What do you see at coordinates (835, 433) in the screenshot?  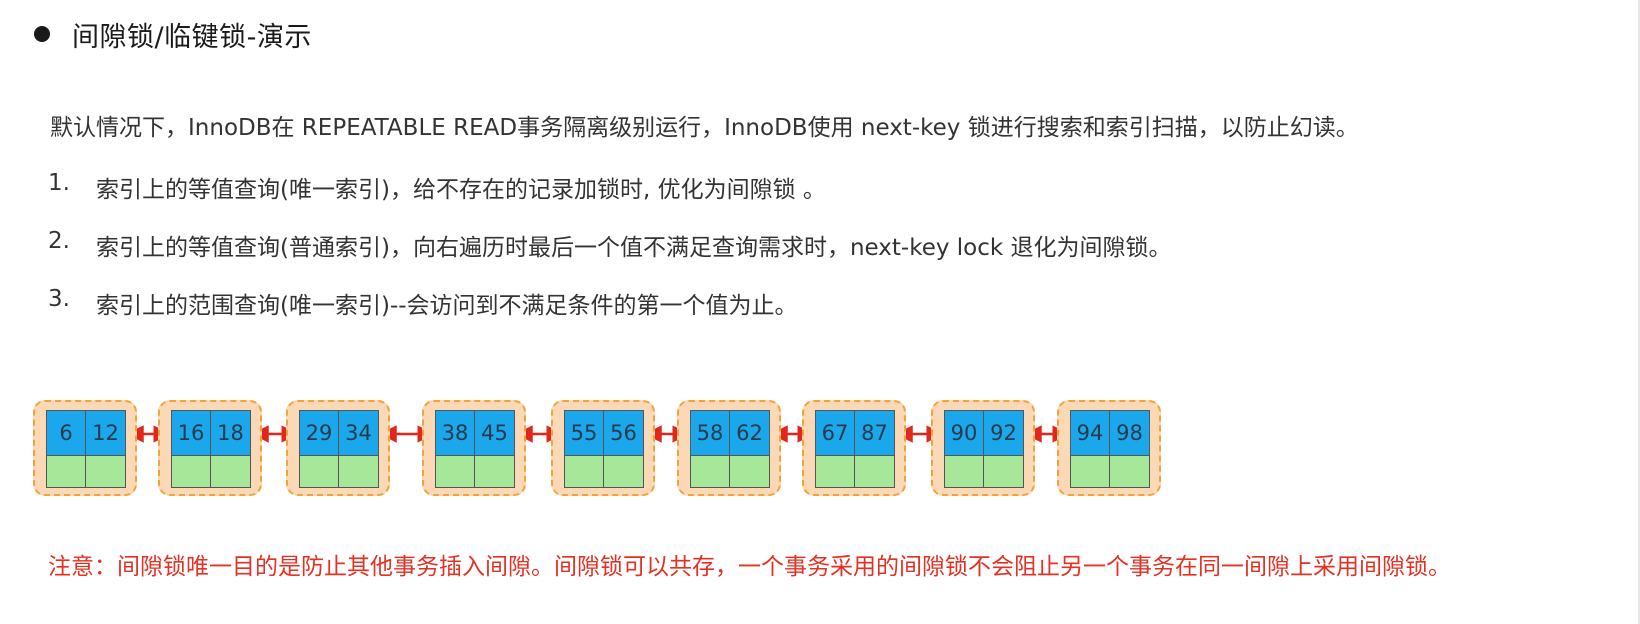 I see `node-key: 67` at bounding box center [835, 433].